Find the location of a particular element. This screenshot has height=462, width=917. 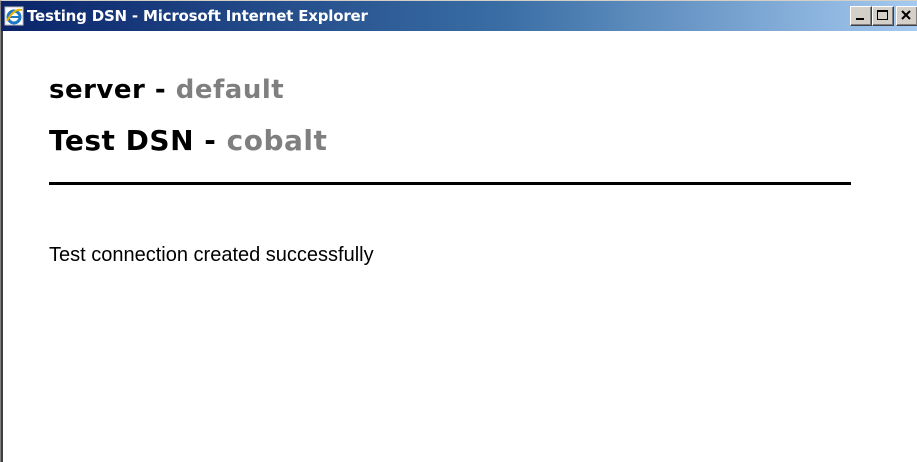

dsn-heading: Test DSN - cobalt is located at coordinates (188, 140).